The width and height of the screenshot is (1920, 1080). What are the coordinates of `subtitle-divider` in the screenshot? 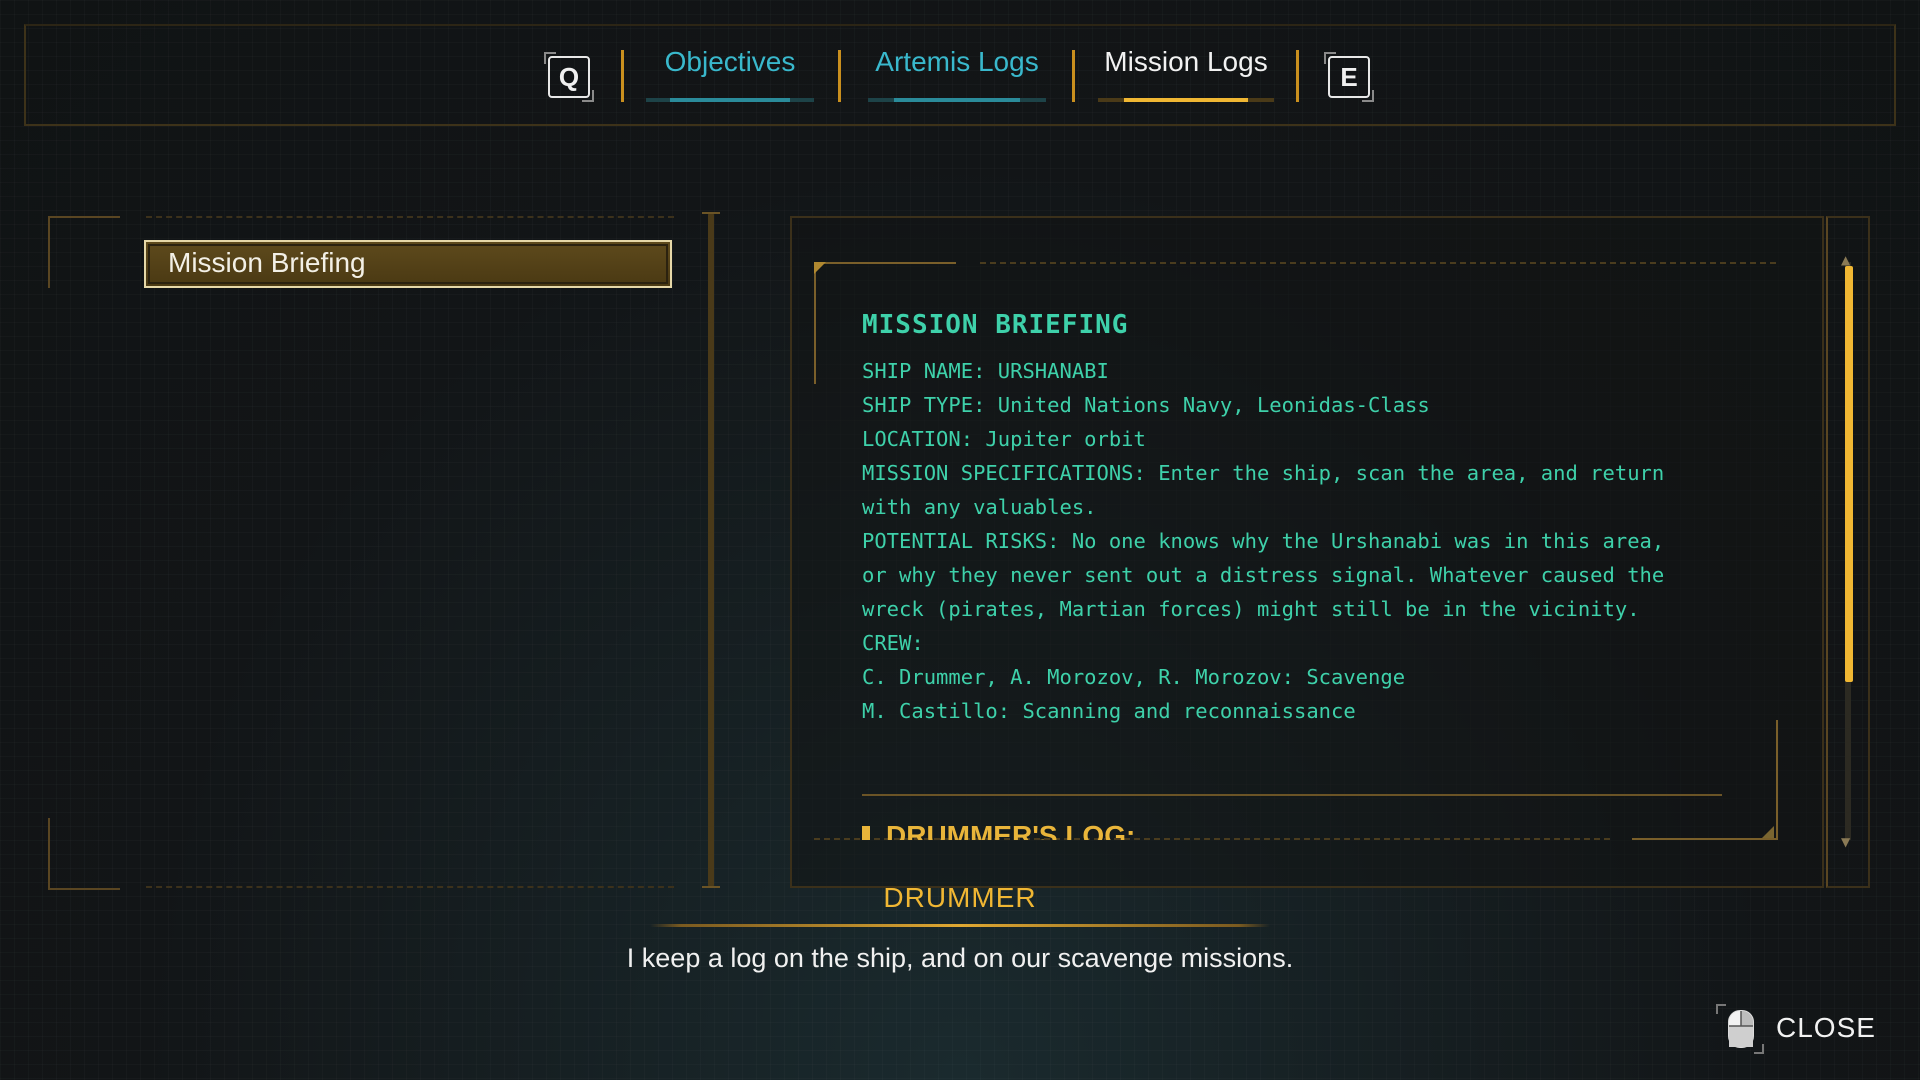 It's located at (960, 925).